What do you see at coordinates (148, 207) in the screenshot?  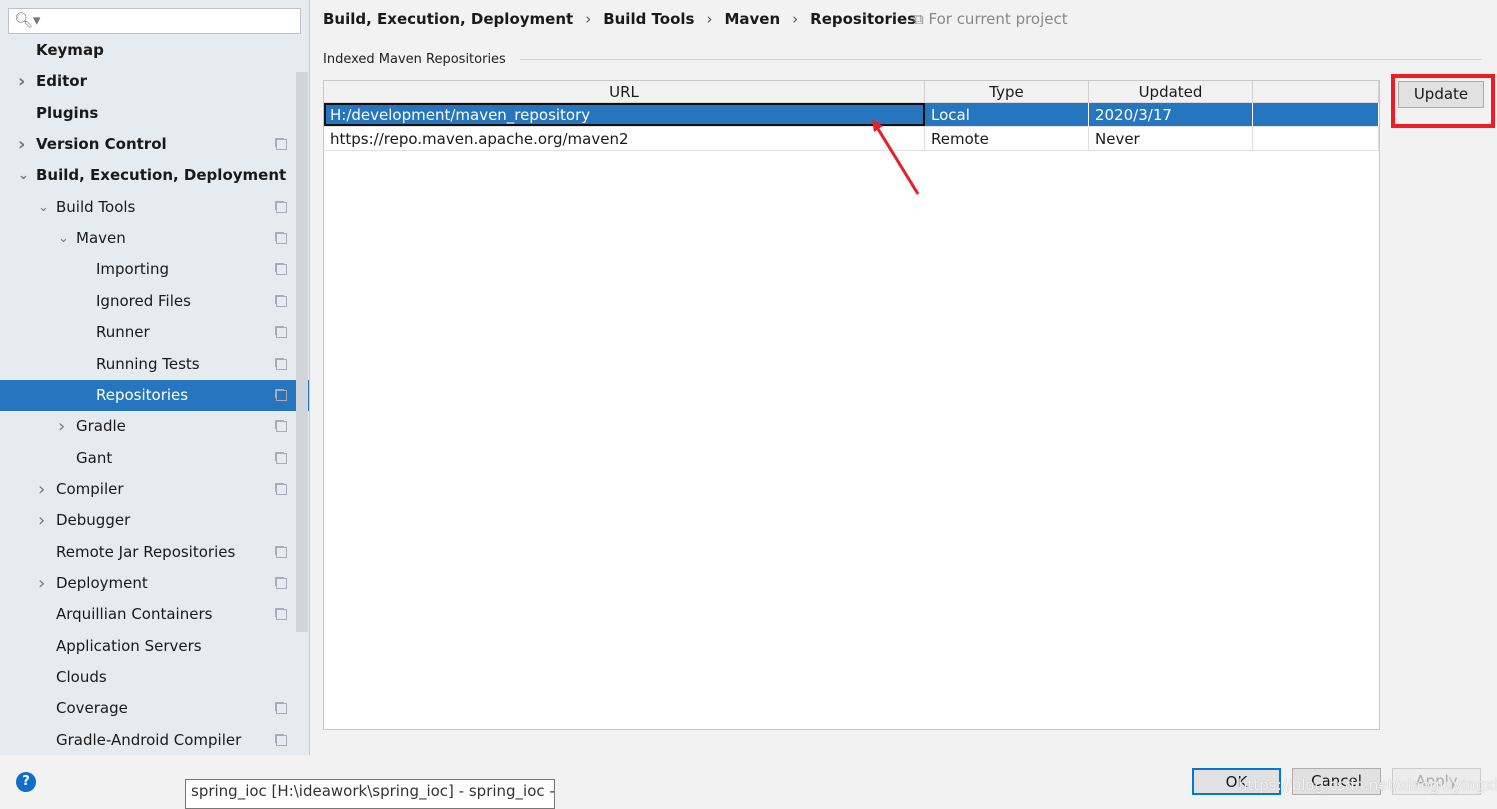 I see `sidebar-item: ⌄ Build Tools` at bounding box center [148, 207].